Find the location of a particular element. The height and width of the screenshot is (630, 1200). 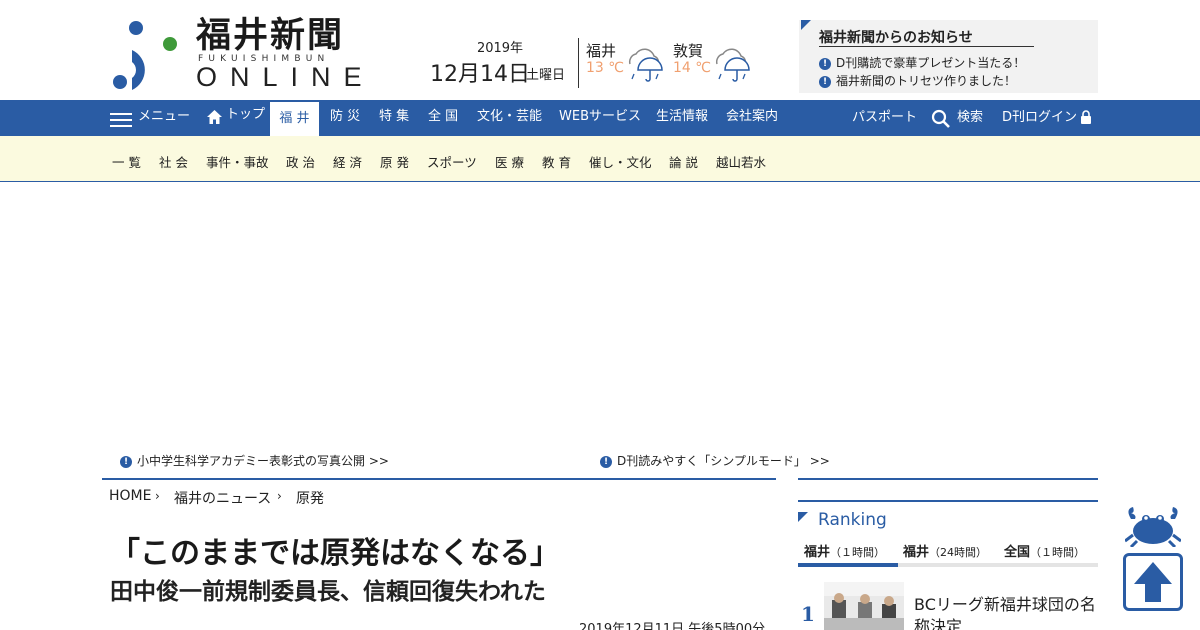

subnav-item: 政 治 is located at coordinates (300, 161).